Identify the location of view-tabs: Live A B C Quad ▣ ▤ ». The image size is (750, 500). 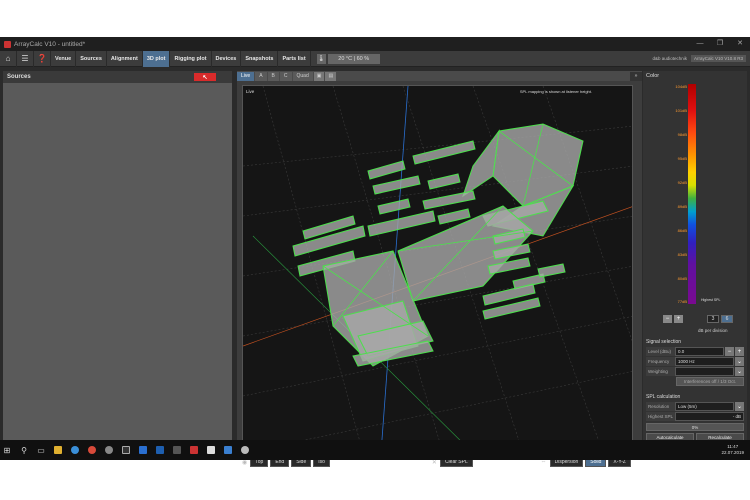
(439, 76).